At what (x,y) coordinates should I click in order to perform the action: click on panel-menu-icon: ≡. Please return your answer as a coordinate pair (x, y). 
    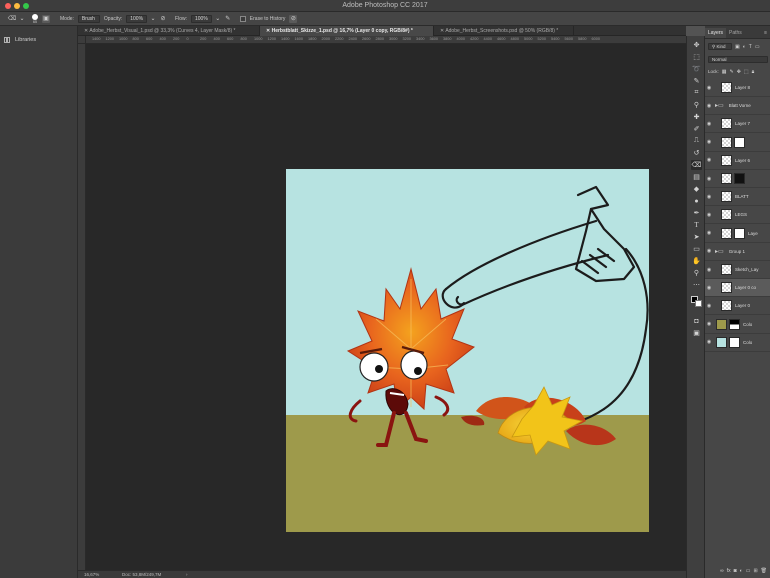
    Looking at the image, I should click on (765, 33).